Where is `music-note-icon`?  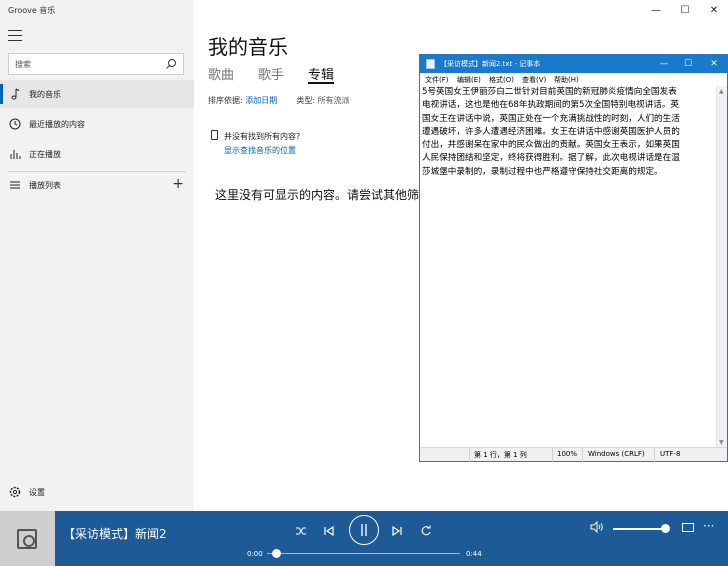
music-note-icon is located at coordinates (15, 94).